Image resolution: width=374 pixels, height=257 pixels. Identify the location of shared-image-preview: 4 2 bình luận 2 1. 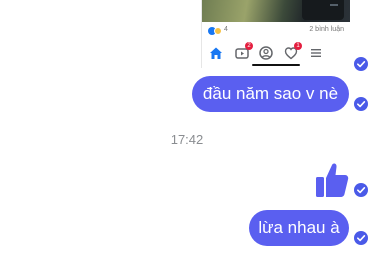
(275, 34).